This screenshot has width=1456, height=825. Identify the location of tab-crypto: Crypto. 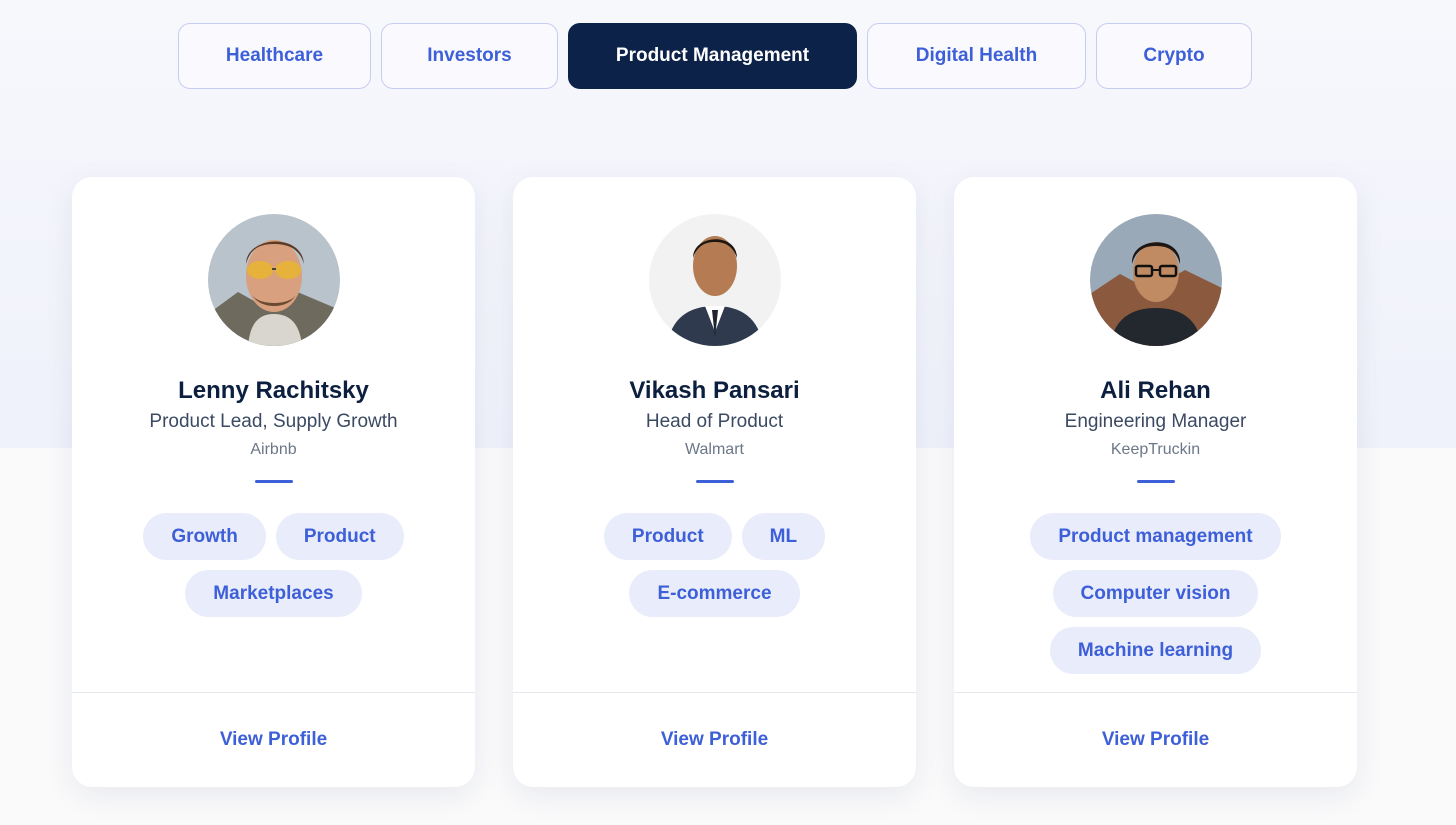
(1174, 56).